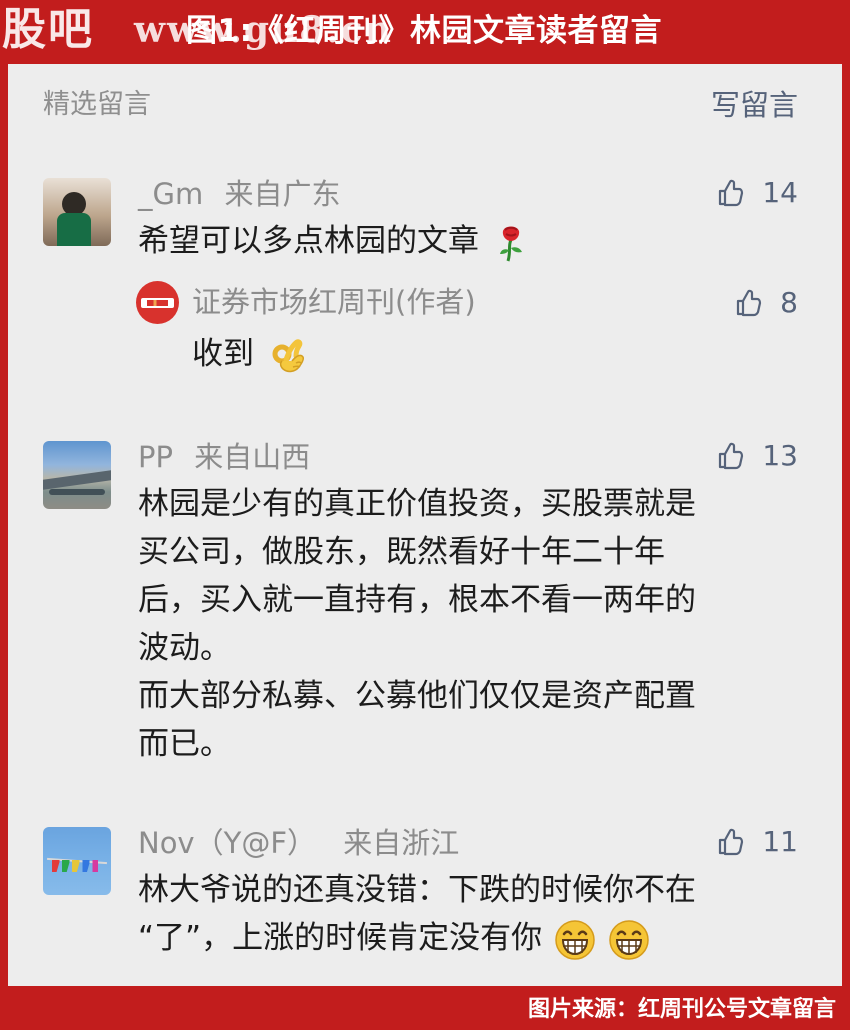 This screenshot has height=1030, width=850. I want to click on comment-body: 林大爷说的还真没错：下跌的时候你不在 “了”，上涨的时候肯定没有你, so click(417, 914).